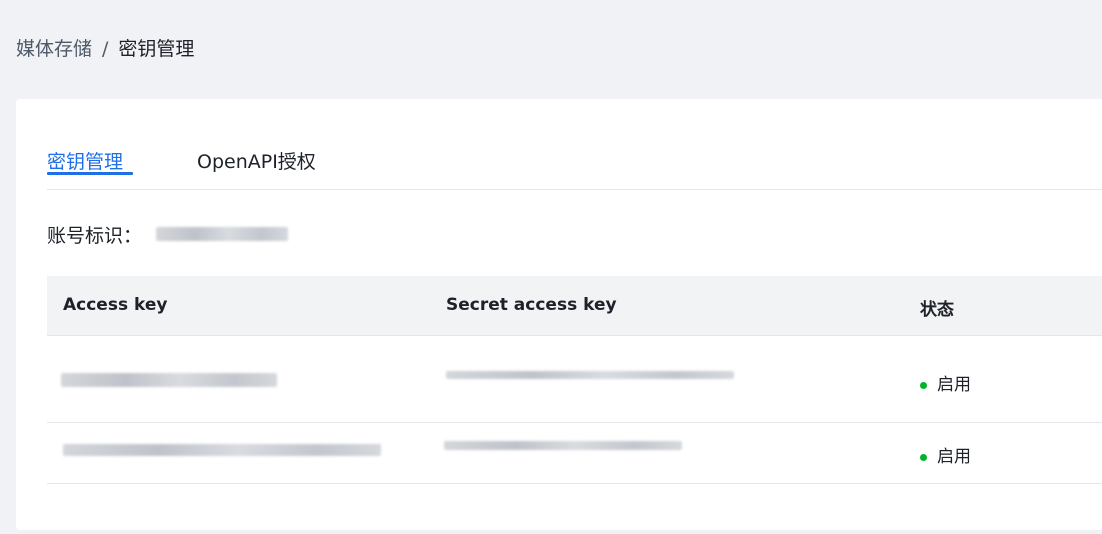  What do you see at coordinates (90, 173) in the screenshot?
I see `active-tab-indicator` at bounding box center [90, 173].